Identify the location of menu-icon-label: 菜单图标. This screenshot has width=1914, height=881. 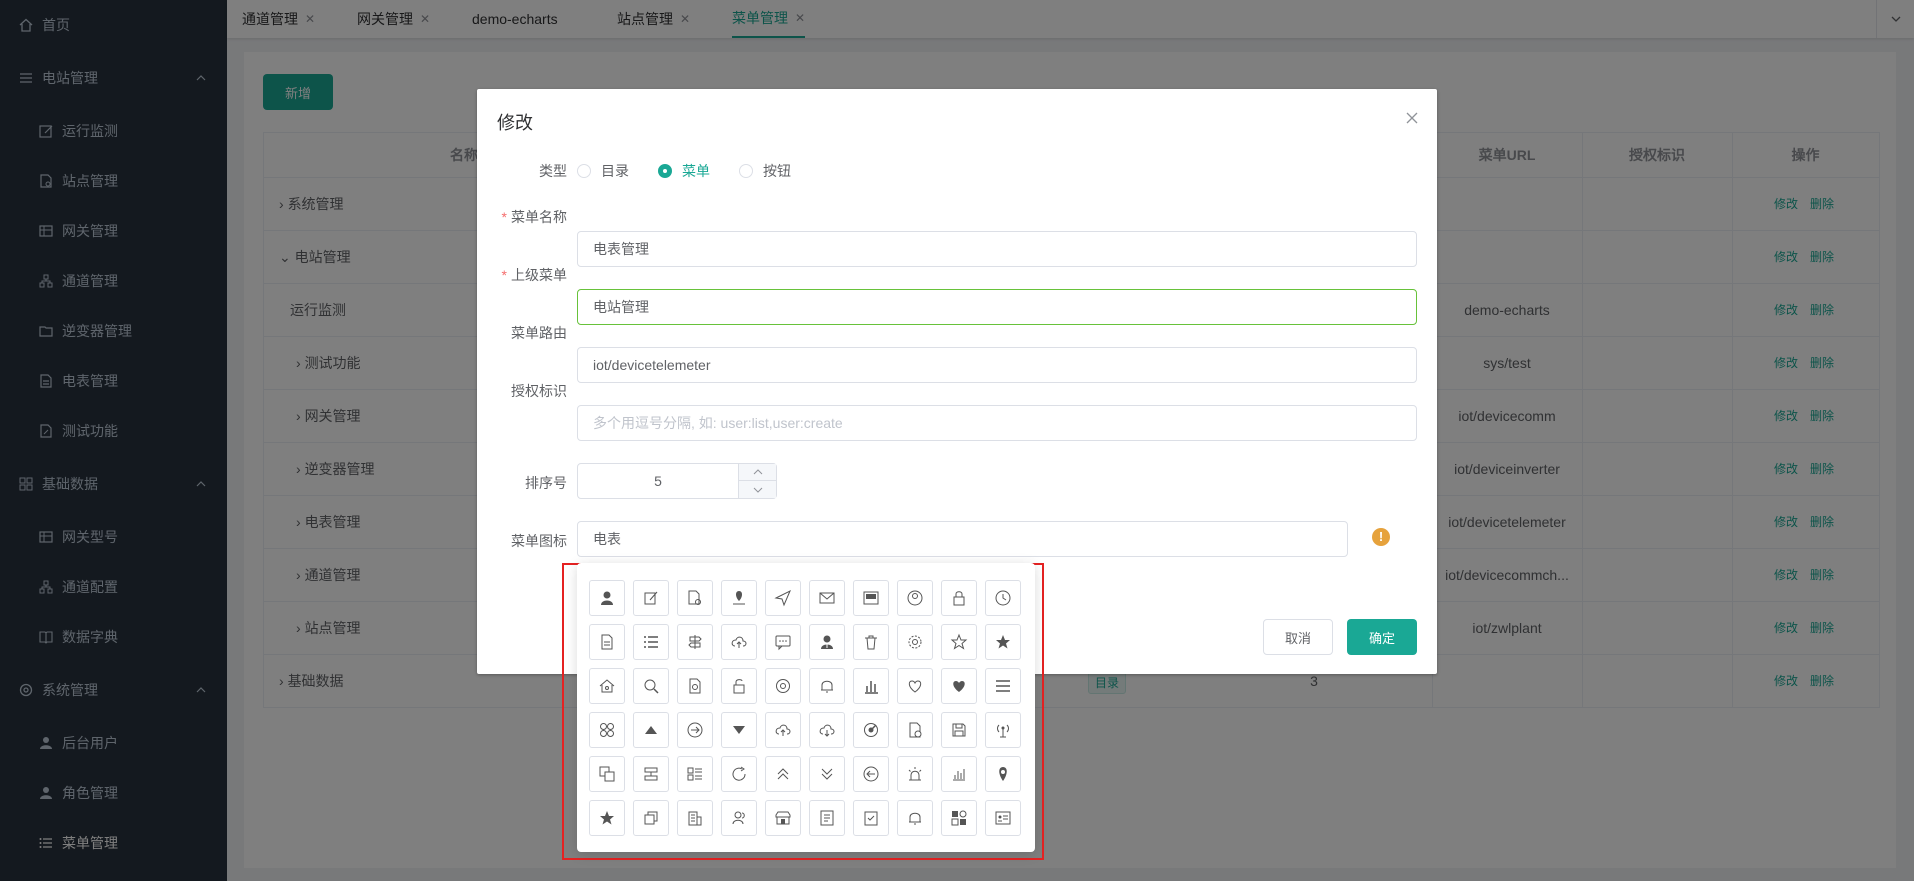
(539, 541).